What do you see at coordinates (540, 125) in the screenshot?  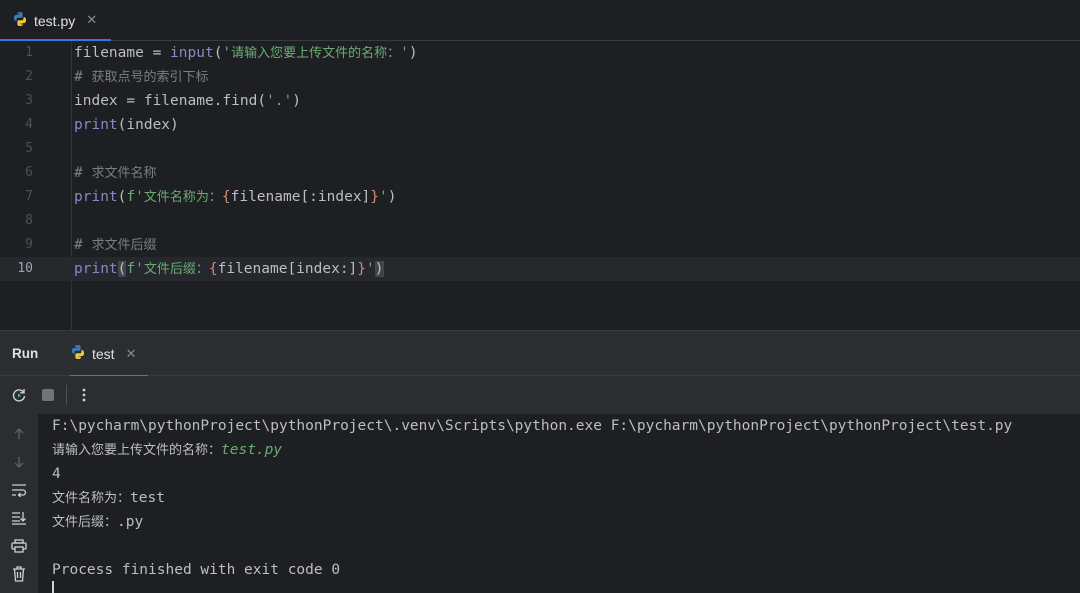 I see `code-line: 4 print(index)` at bounding box center [540, 125].